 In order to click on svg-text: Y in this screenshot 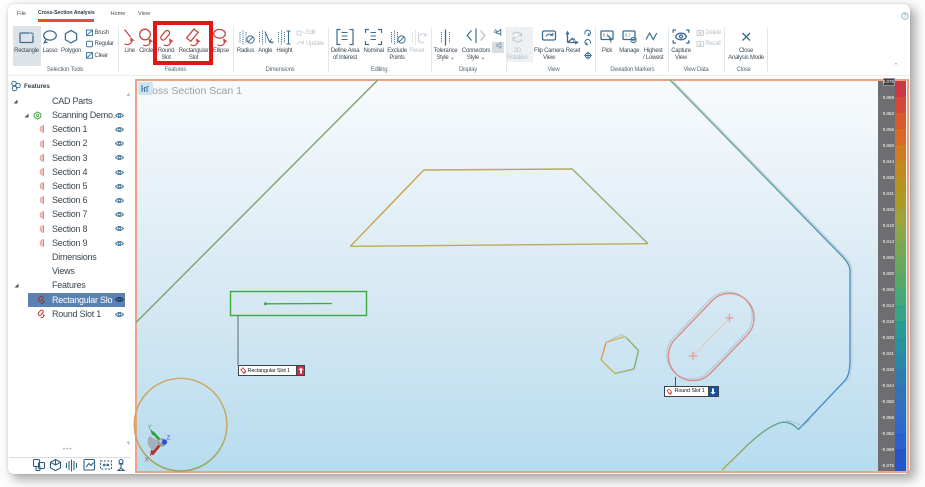, I will do `click(150, 427)`.